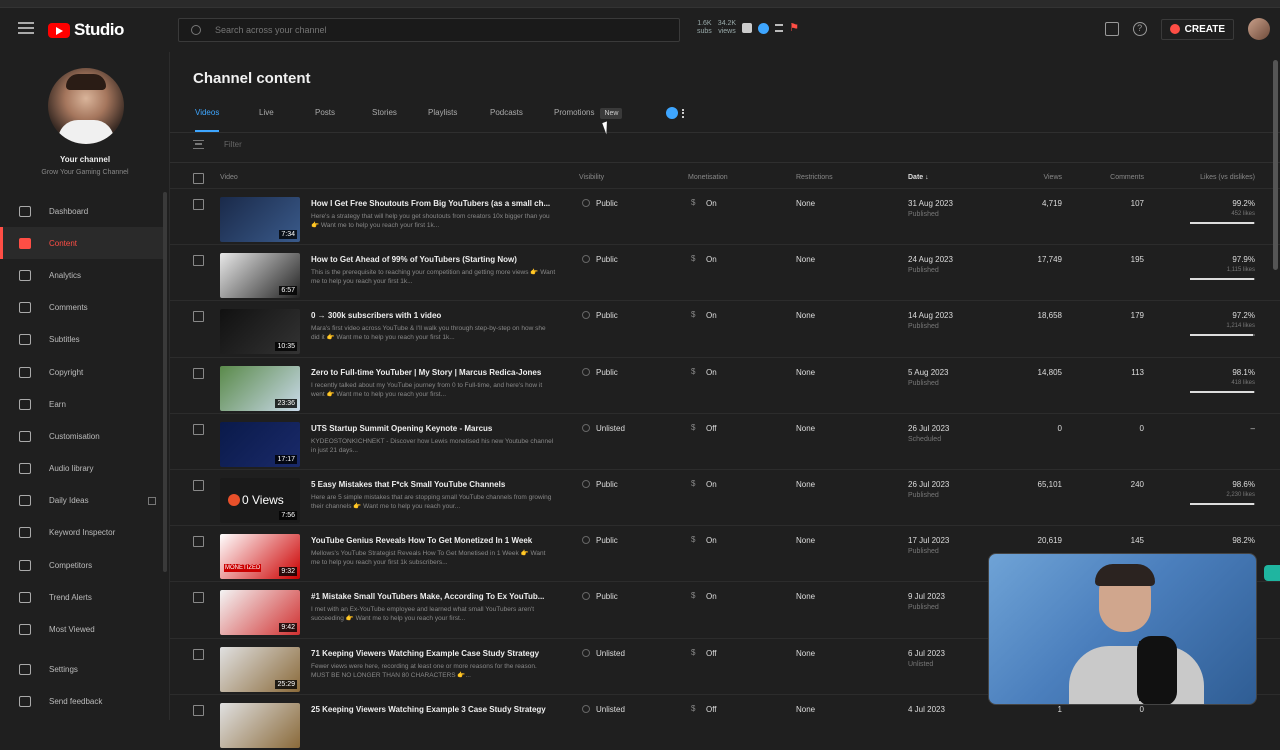  Describe the element at coordinates (591, 177) in the screenshot. I see `col-visibility: Visibility` at that location.